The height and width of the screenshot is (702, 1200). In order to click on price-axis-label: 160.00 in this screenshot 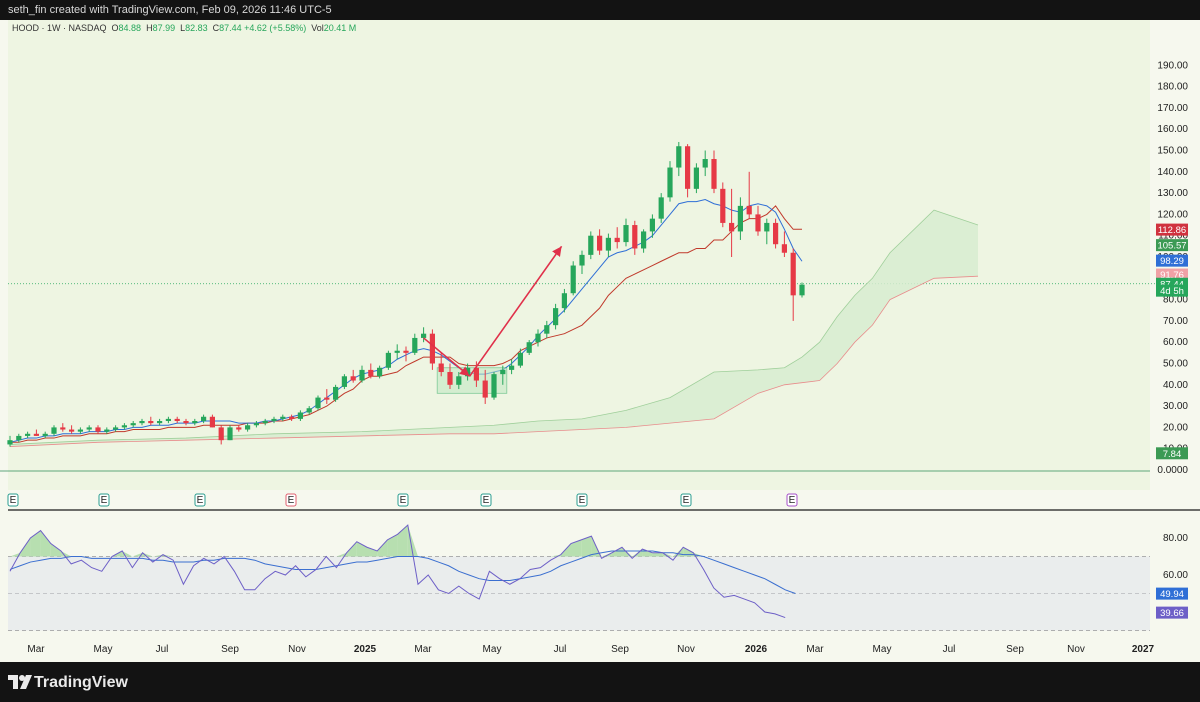, I will do `click(1172, 129)`.